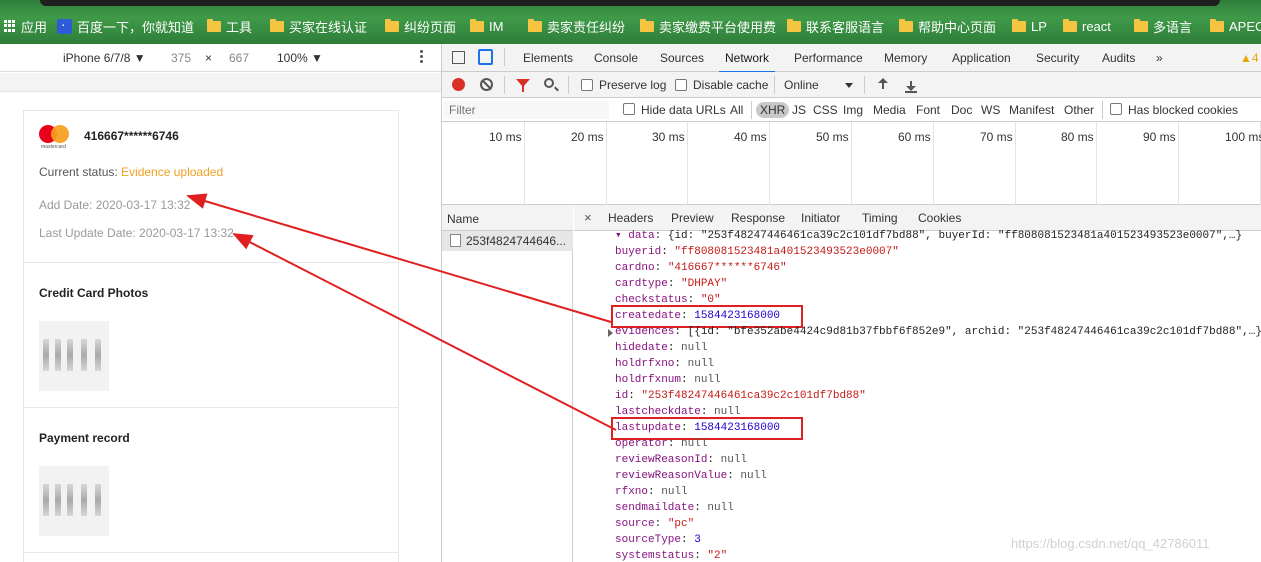 This screenshot has height=562, width=1261. Describe the element at coordinates (458, 57) in the screenshot. I see `inspect-element-icon` at that location.